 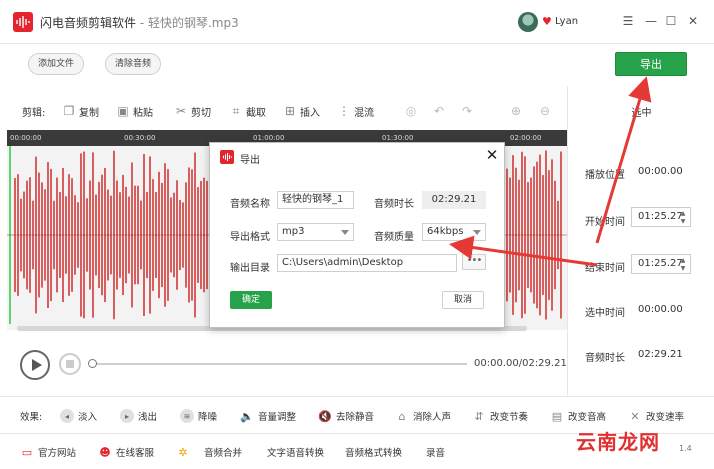 I want to click on browse-folder-button: •••, so click(x=474, y=262).